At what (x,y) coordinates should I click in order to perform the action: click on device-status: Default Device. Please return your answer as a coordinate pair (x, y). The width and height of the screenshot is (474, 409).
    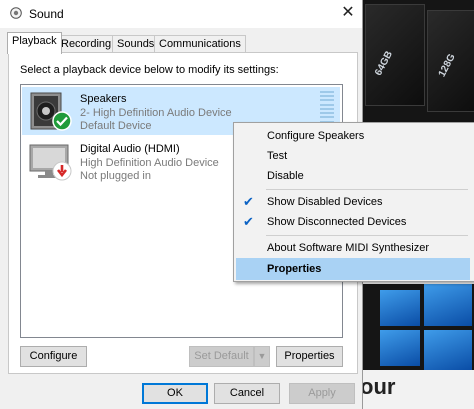
    Looking at the image, I should click on (116, 126).